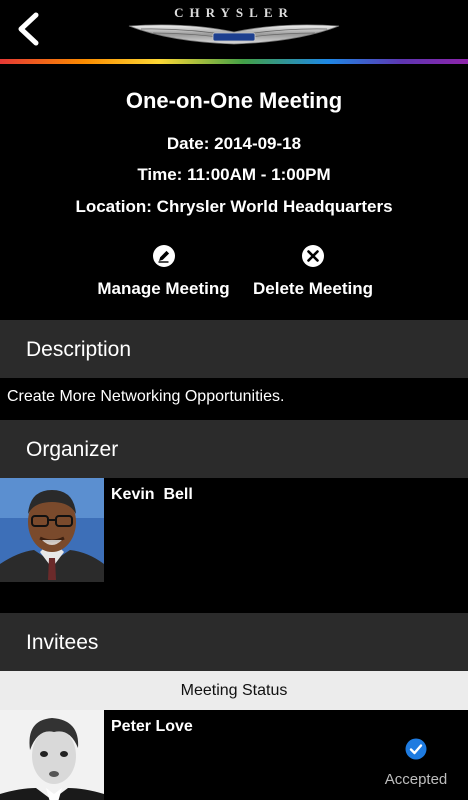 This screenshot has width=468, height=800. Describe the element at coordinates (234, 642) in the screenshot. I see `invitees-section-header: Invitees` at that location.